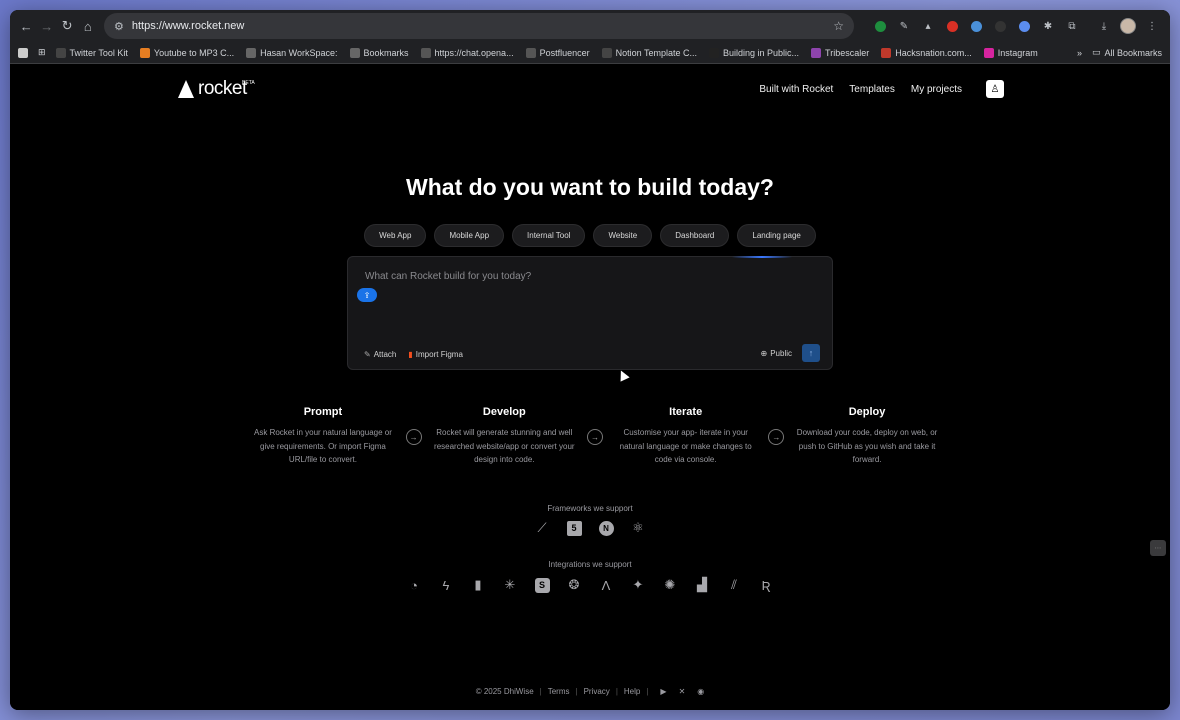 This screenshot has width=1180, height=720. I want to click on send-button: ↑, so click(811, 353).